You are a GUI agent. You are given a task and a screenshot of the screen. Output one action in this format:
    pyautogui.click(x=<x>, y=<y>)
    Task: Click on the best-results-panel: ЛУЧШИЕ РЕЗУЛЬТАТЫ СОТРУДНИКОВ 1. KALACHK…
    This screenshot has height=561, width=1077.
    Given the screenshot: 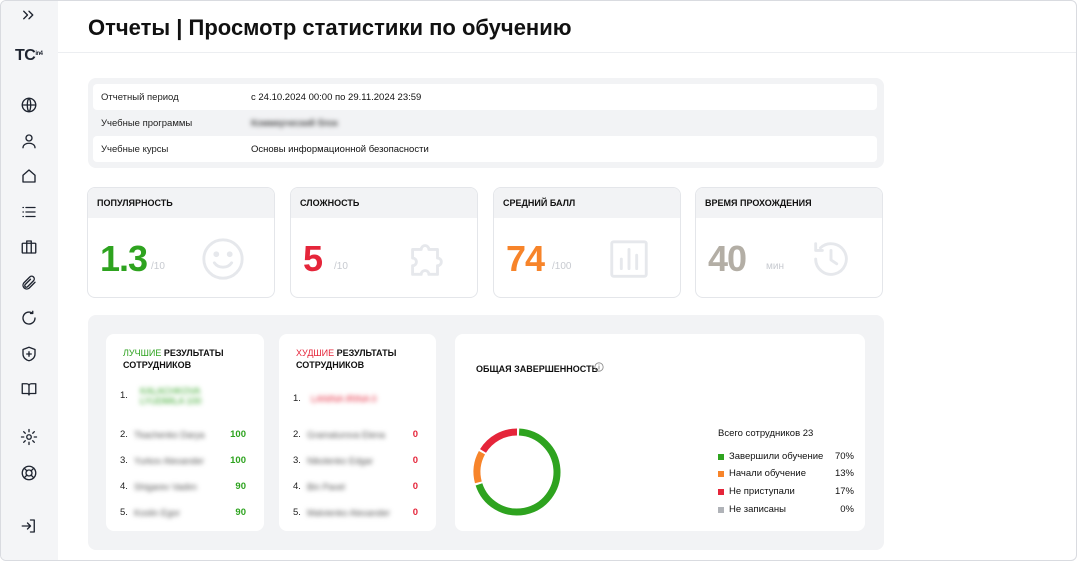 What is the action you would take?
    pyautogui.click(x=185, y=432)
    